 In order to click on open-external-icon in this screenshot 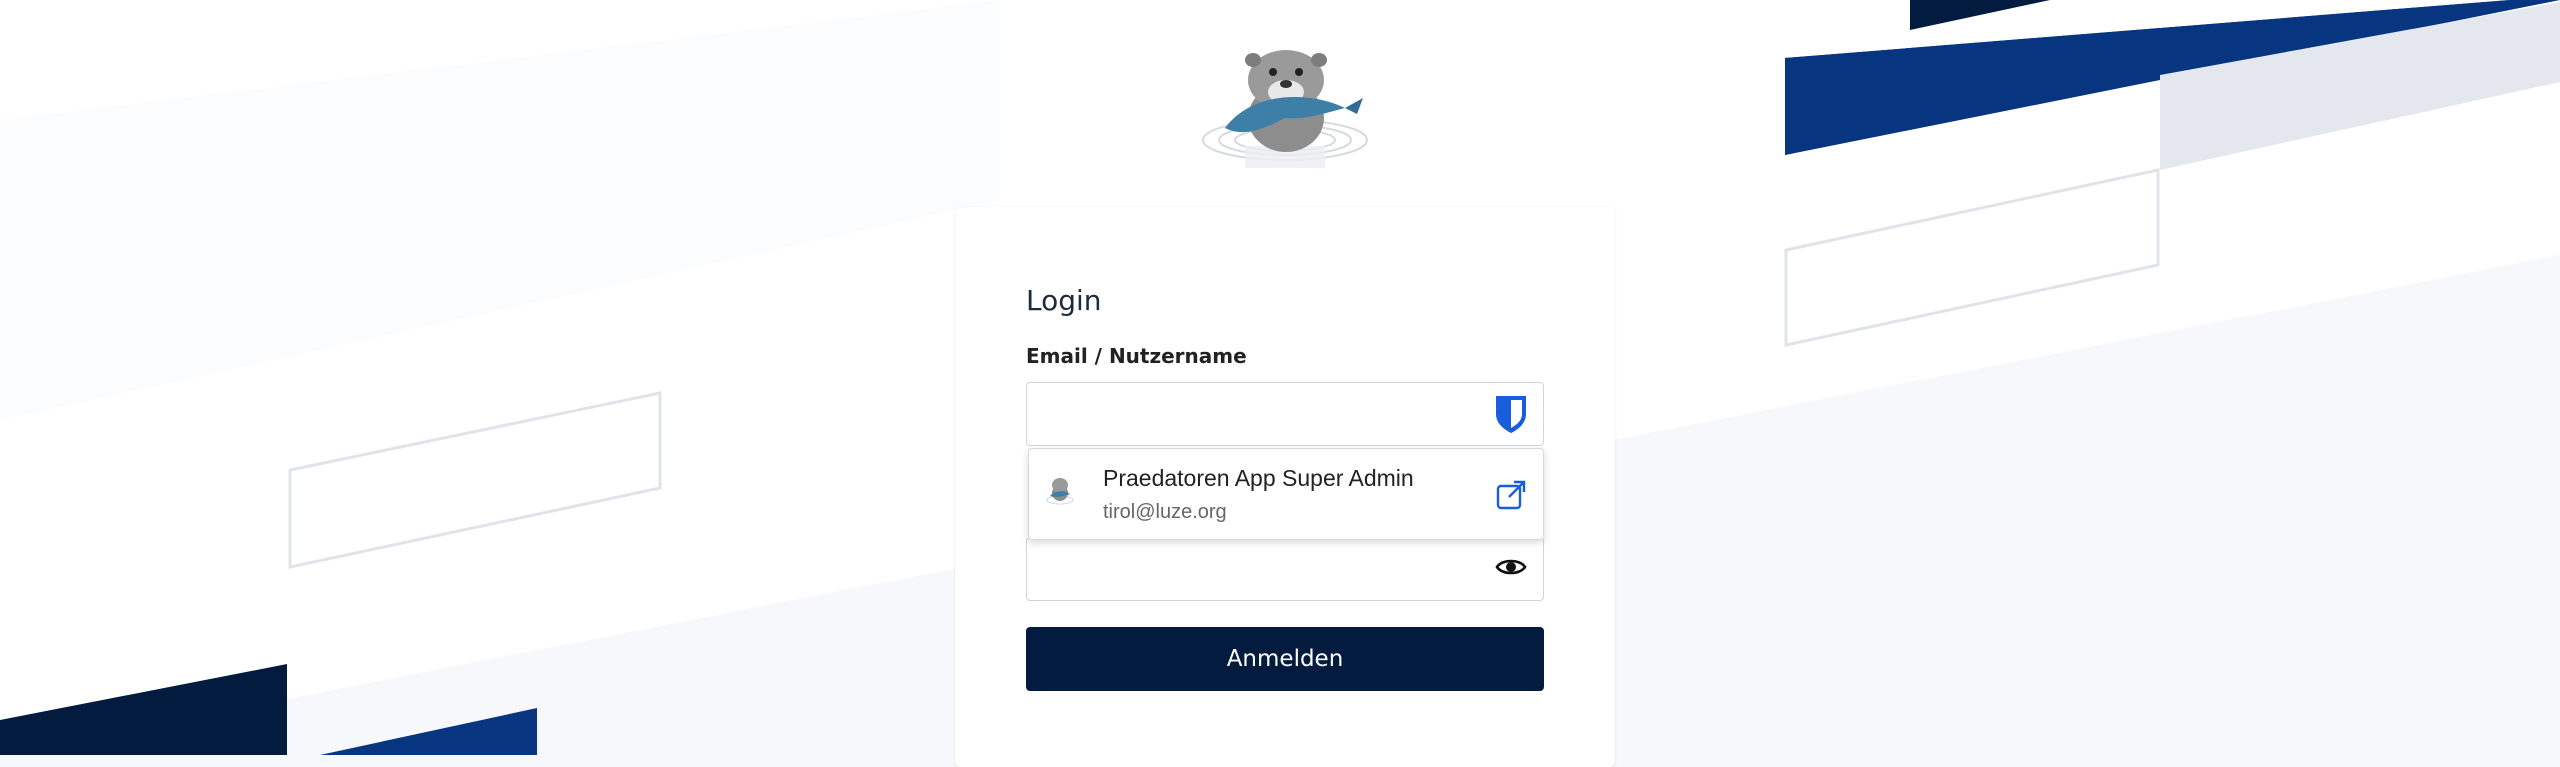, I will do `click(1511, 495)`.